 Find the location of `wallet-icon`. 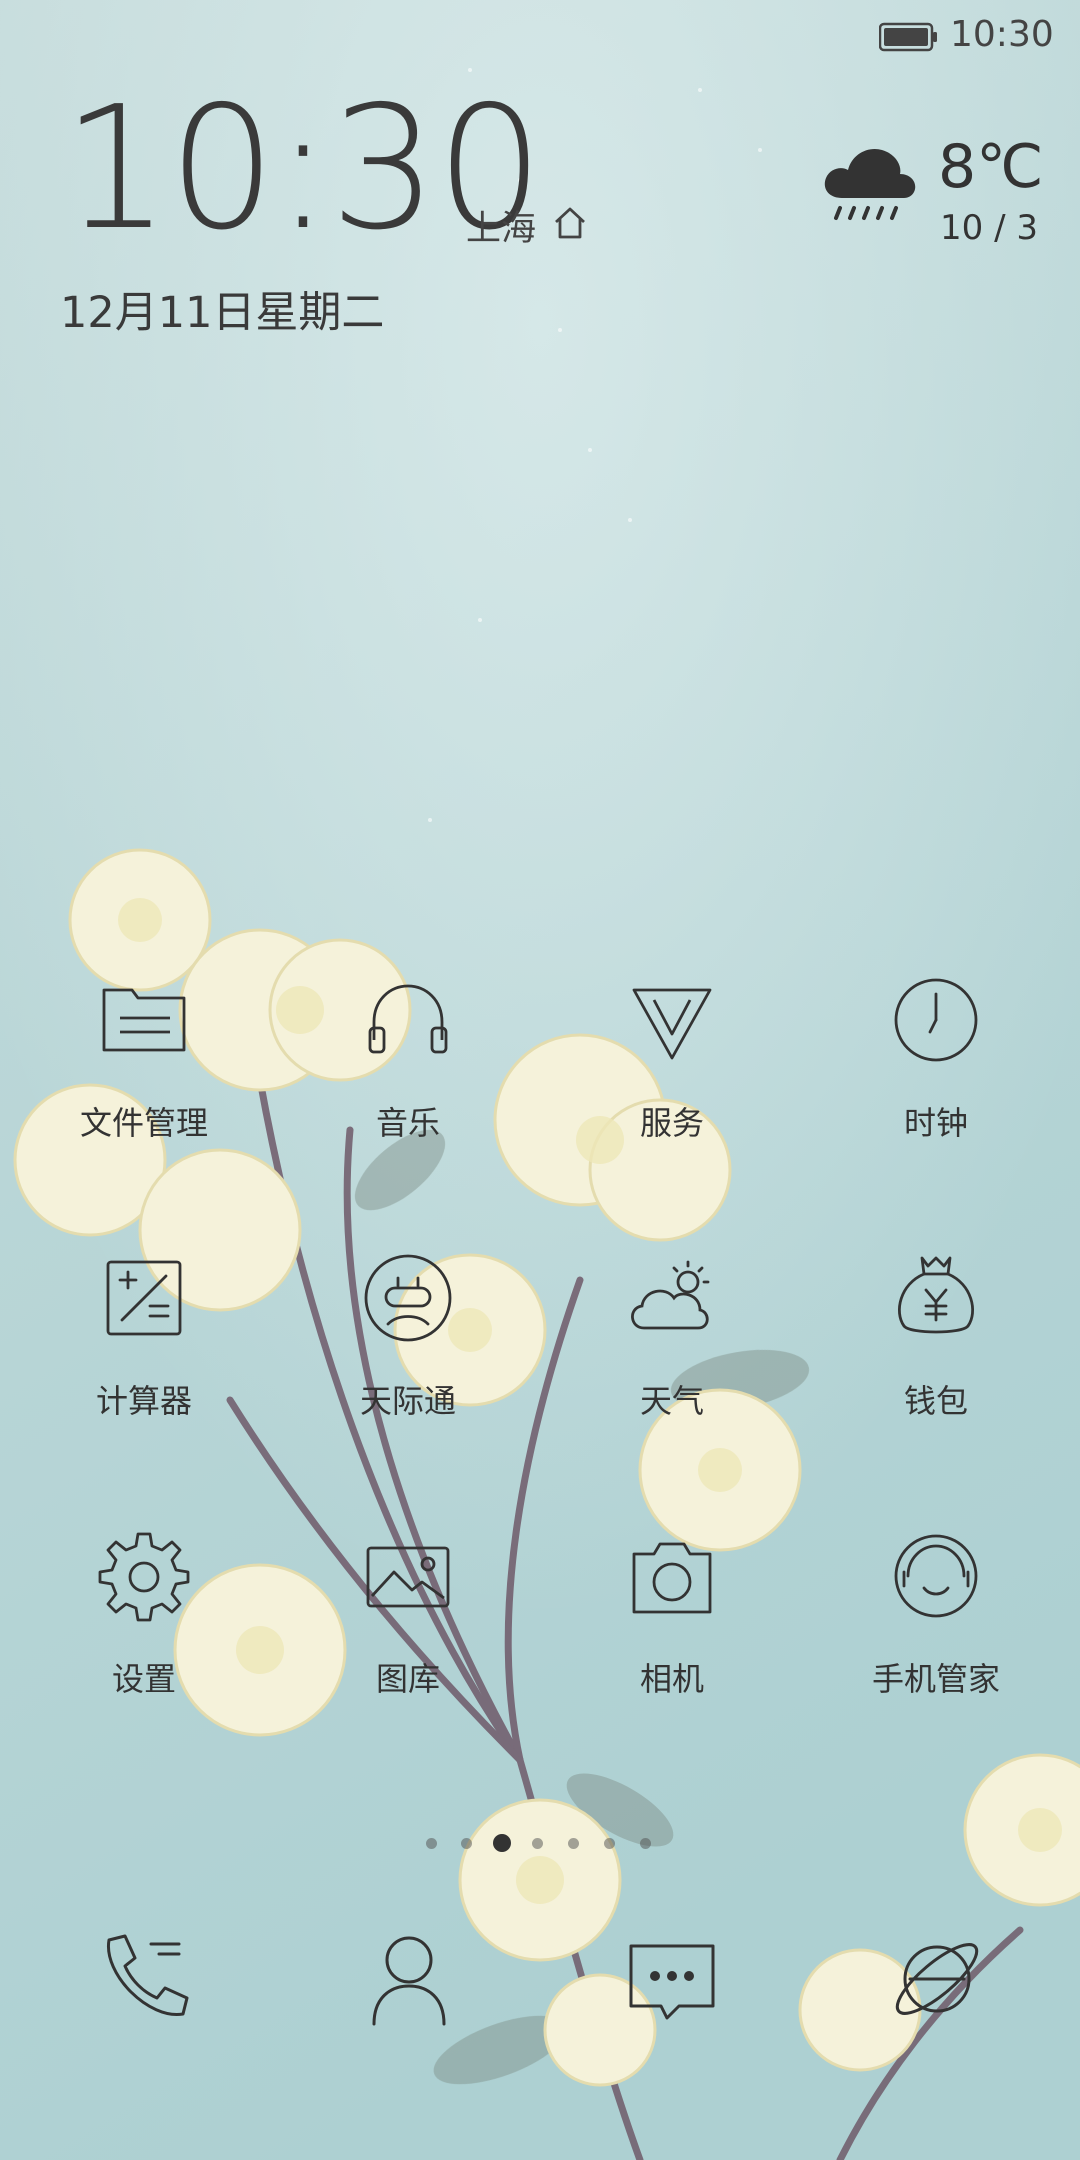

wallet-icon is located at coordinates (936, 1295).